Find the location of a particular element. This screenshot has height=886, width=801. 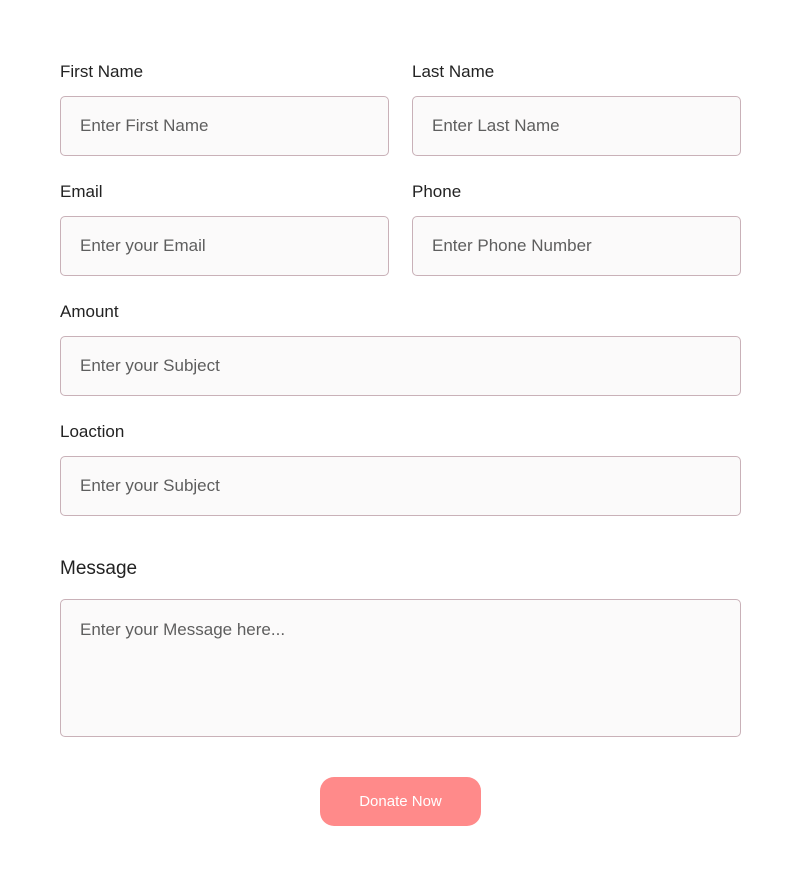

location-input is located at coordinates (400, 486).